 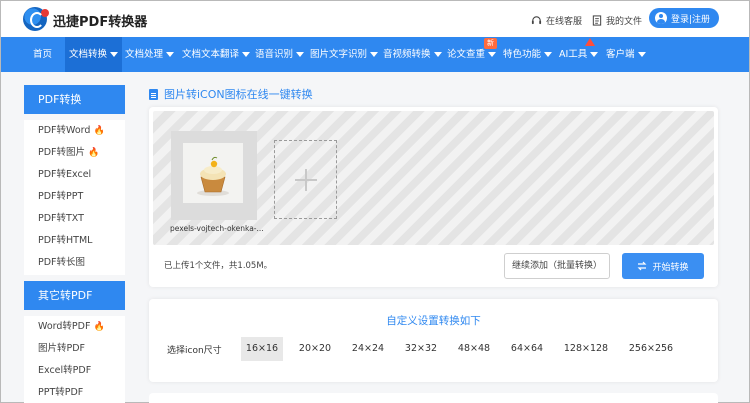 I want to click on sidebar-item-ppt-to-pdf: PPT转PDF, so click(x=74, y=392).